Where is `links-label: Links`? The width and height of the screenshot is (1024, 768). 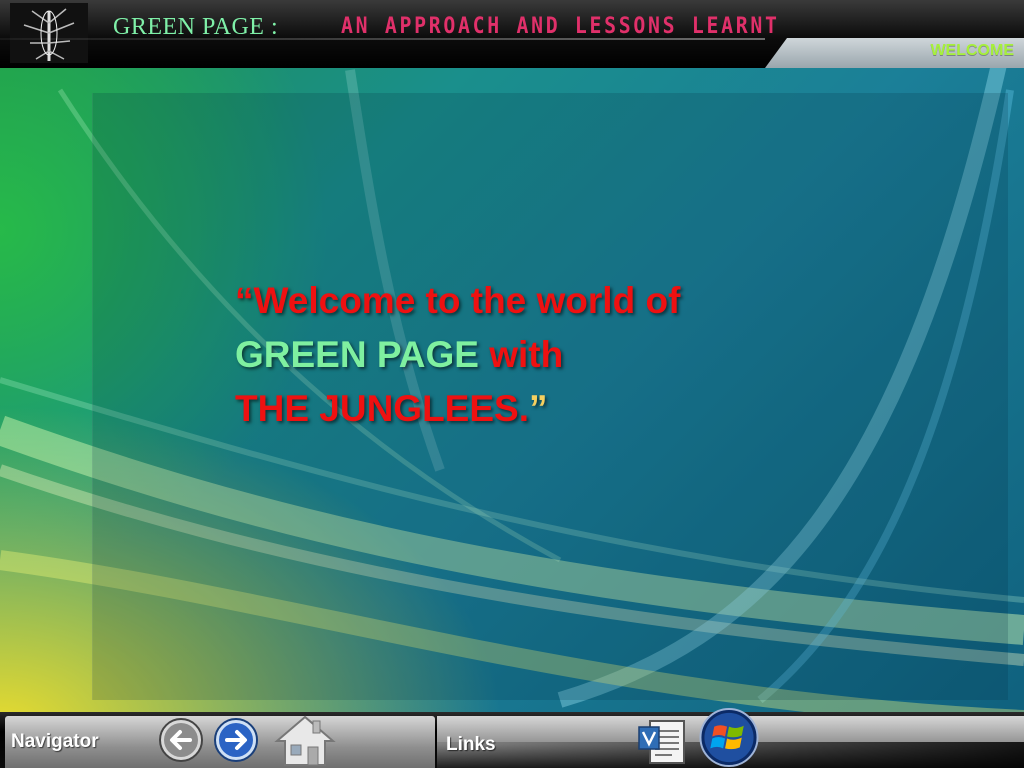 links-label: Links is located at coordinates (471, 744).